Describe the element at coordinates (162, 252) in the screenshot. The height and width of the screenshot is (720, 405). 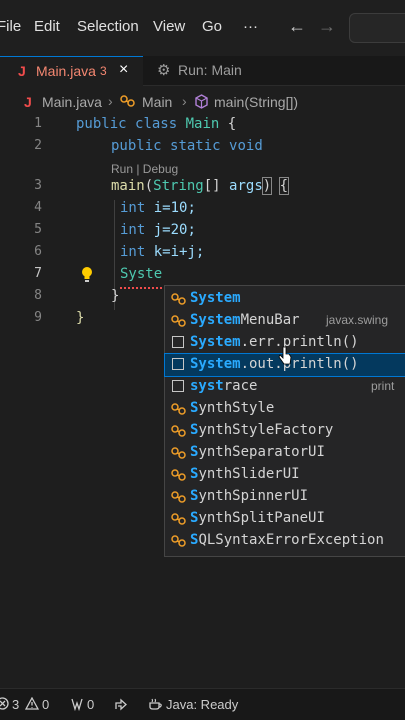
I see `code-line-6: int k=i+j;` at that location.